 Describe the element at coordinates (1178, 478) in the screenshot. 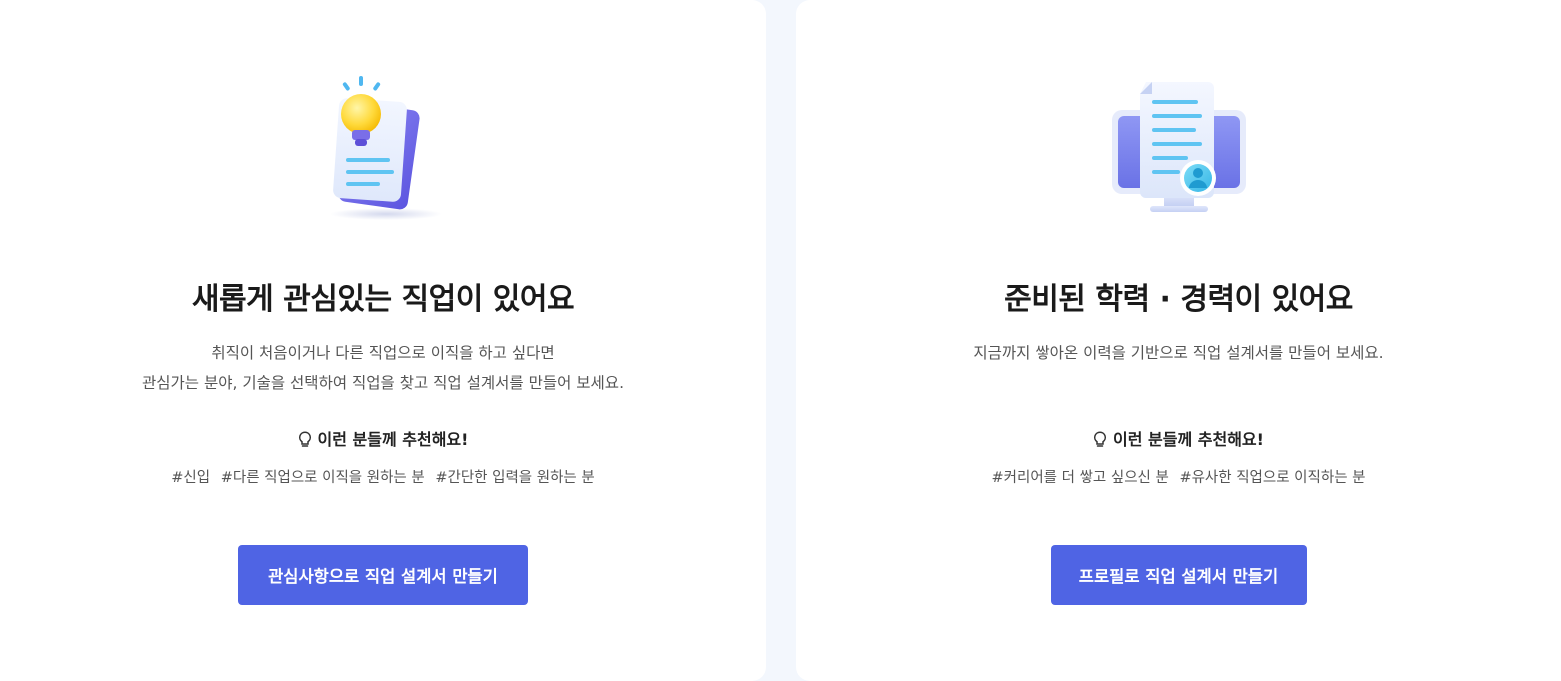

I see `tag-list: #커리어를 더 쌓고 싶으신 분 #유사한 직업으로 이직하는 분` at that location.